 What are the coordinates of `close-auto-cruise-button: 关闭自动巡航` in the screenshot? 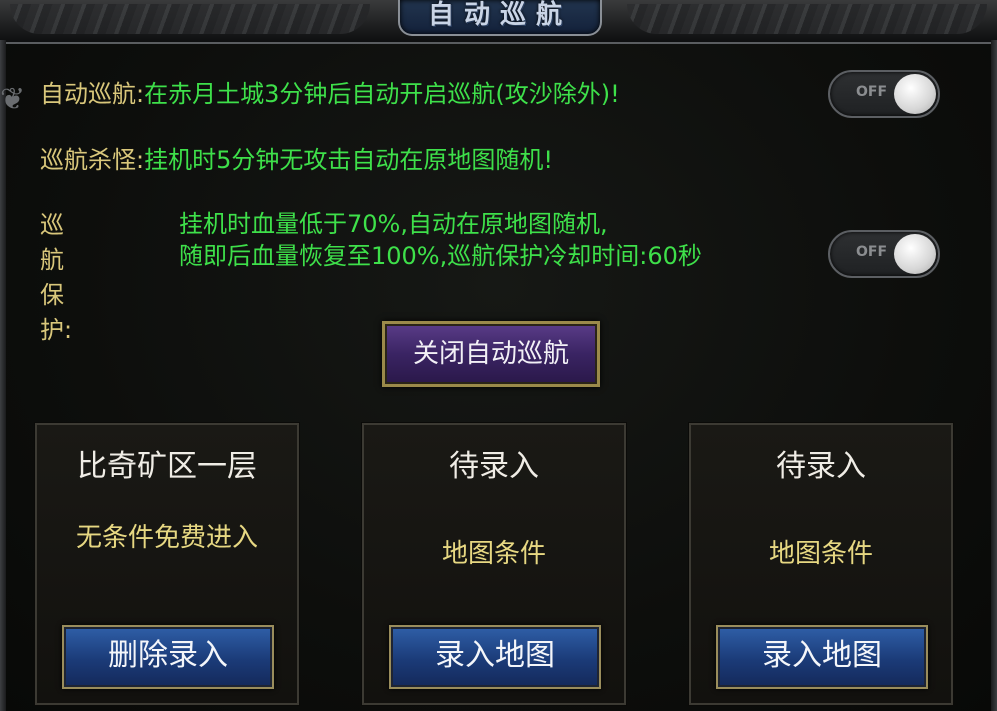 It's located at (491, 354).